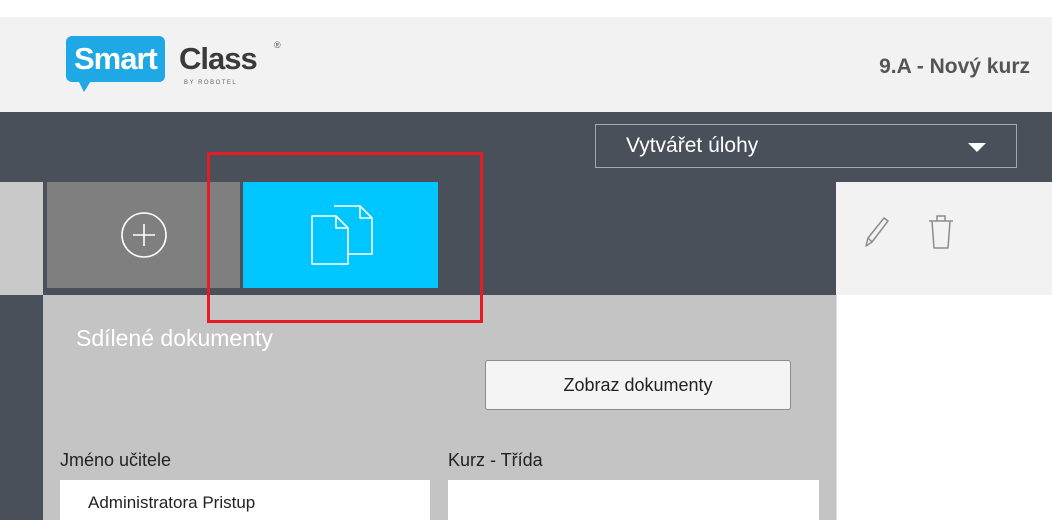 The width and height of the screenshot is (1052, 520). Describe the element at coordinates (218, 58) in the screenshot. I see `logo-class-text: Class` at that location.